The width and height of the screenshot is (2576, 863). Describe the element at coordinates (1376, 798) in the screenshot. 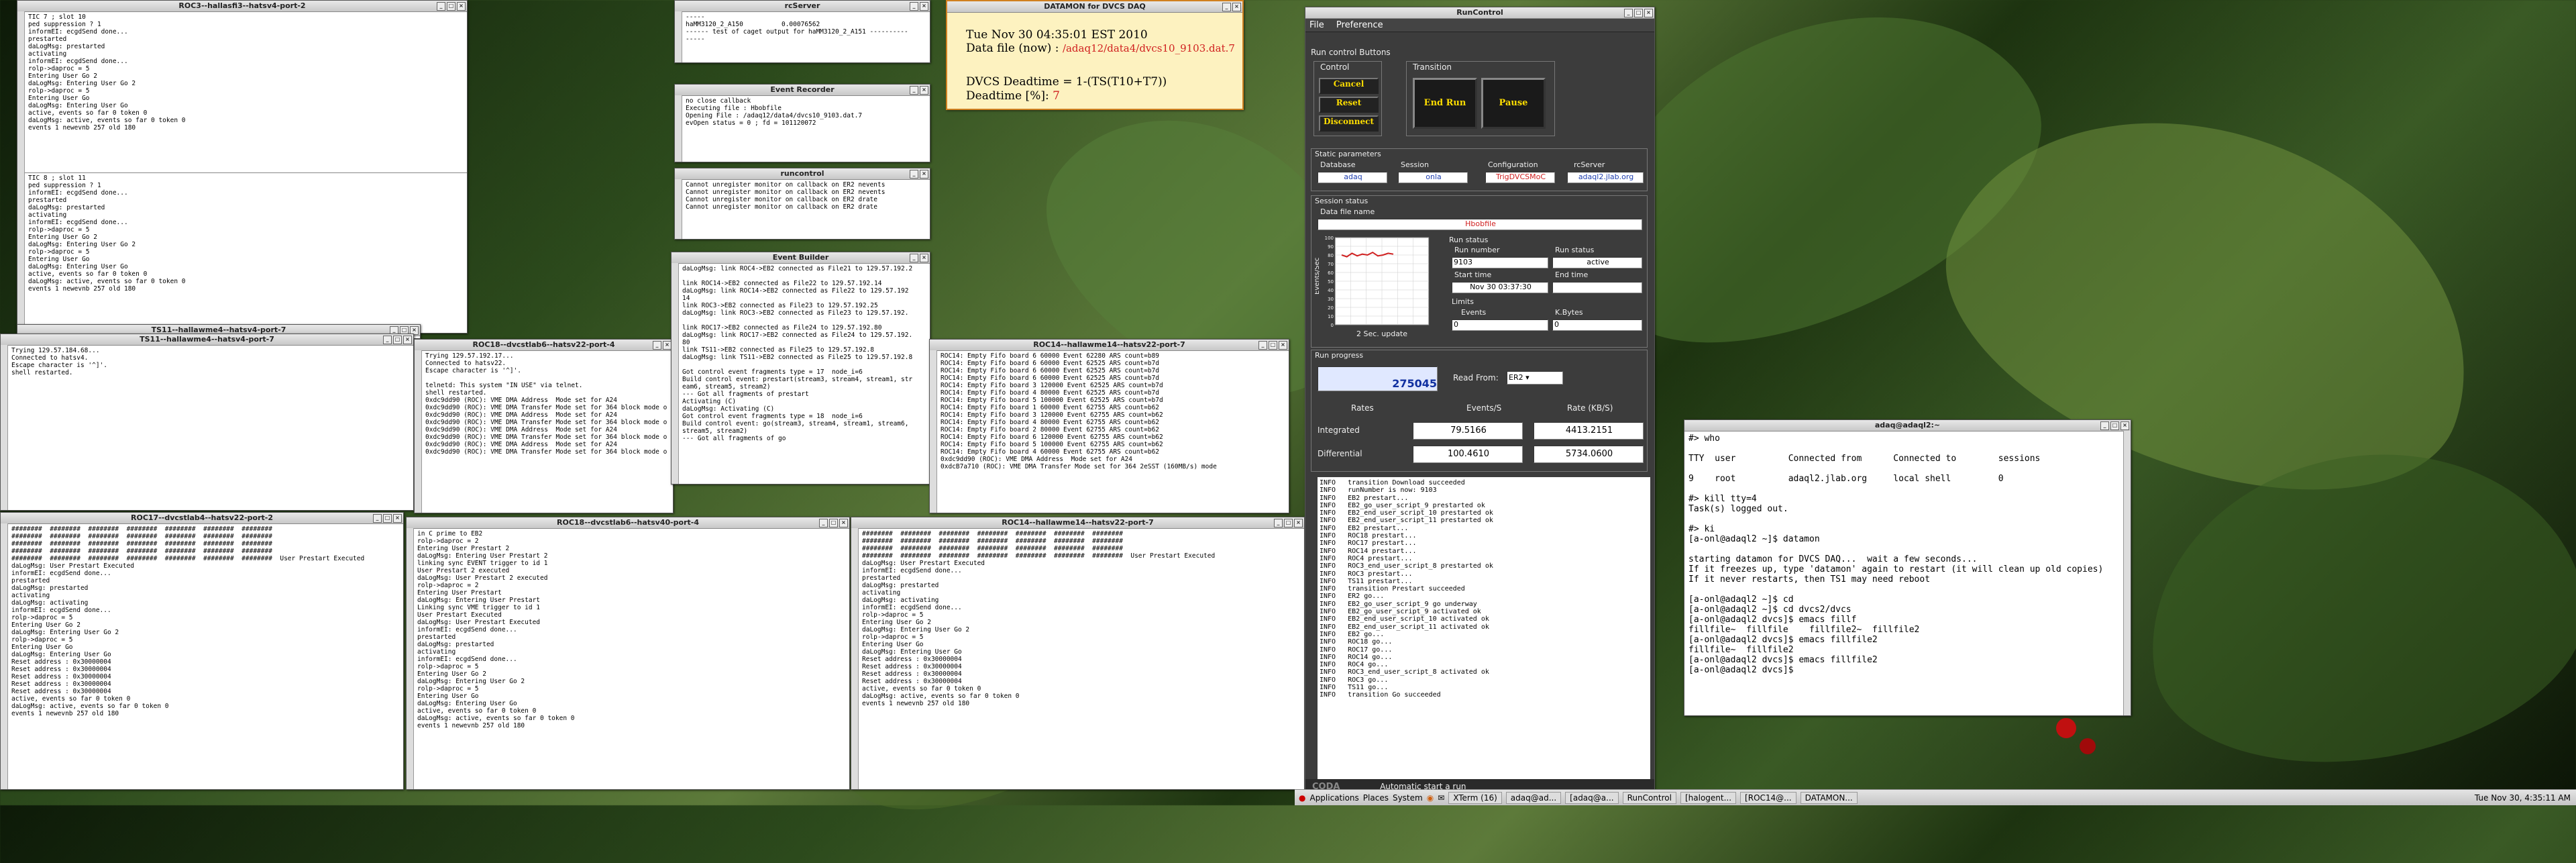

I see `places-menu: Places` at that location.